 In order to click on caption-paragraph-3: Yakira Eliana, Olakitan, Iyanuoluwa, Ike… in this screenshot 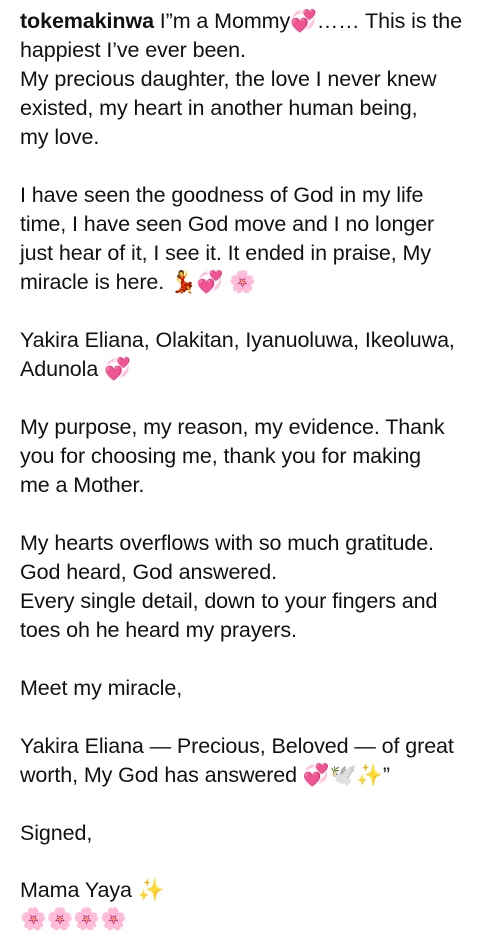, I will do `click(251, 355)`.